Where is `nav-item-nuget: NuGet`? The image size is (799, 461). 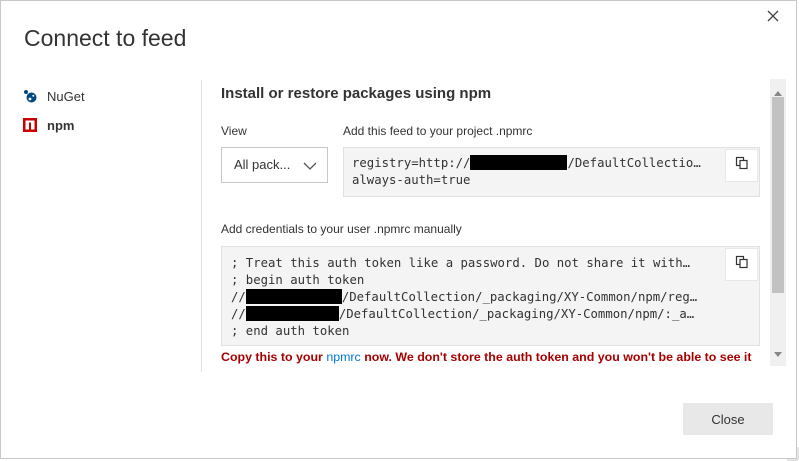 nav-item-nuget: NuGet is located at coordinates (108, 96).